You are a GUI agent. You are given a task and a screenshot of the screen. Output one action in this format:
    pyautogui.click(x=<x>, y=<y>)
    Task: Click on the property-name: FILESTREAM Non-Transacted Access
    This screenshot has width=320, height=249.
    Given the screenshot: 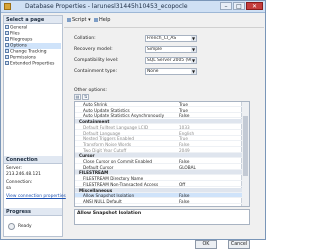 What is the action you would take?
    pyautogui.click(x=121, y=184)
    